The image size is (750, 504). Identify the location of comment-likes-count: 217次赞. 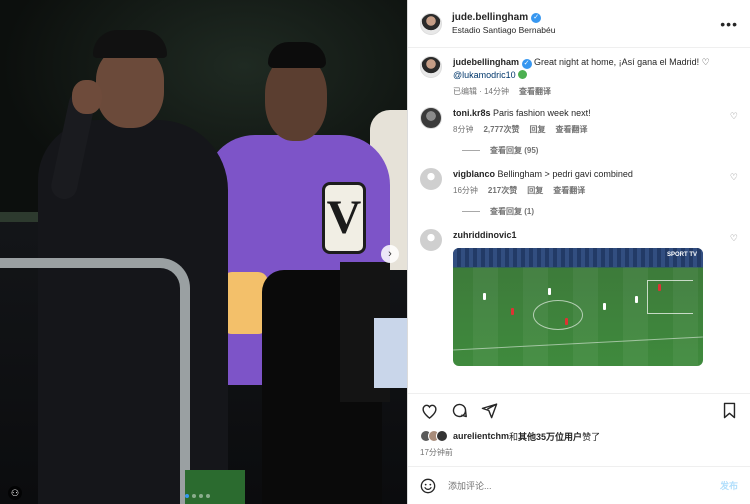
(502, 190).